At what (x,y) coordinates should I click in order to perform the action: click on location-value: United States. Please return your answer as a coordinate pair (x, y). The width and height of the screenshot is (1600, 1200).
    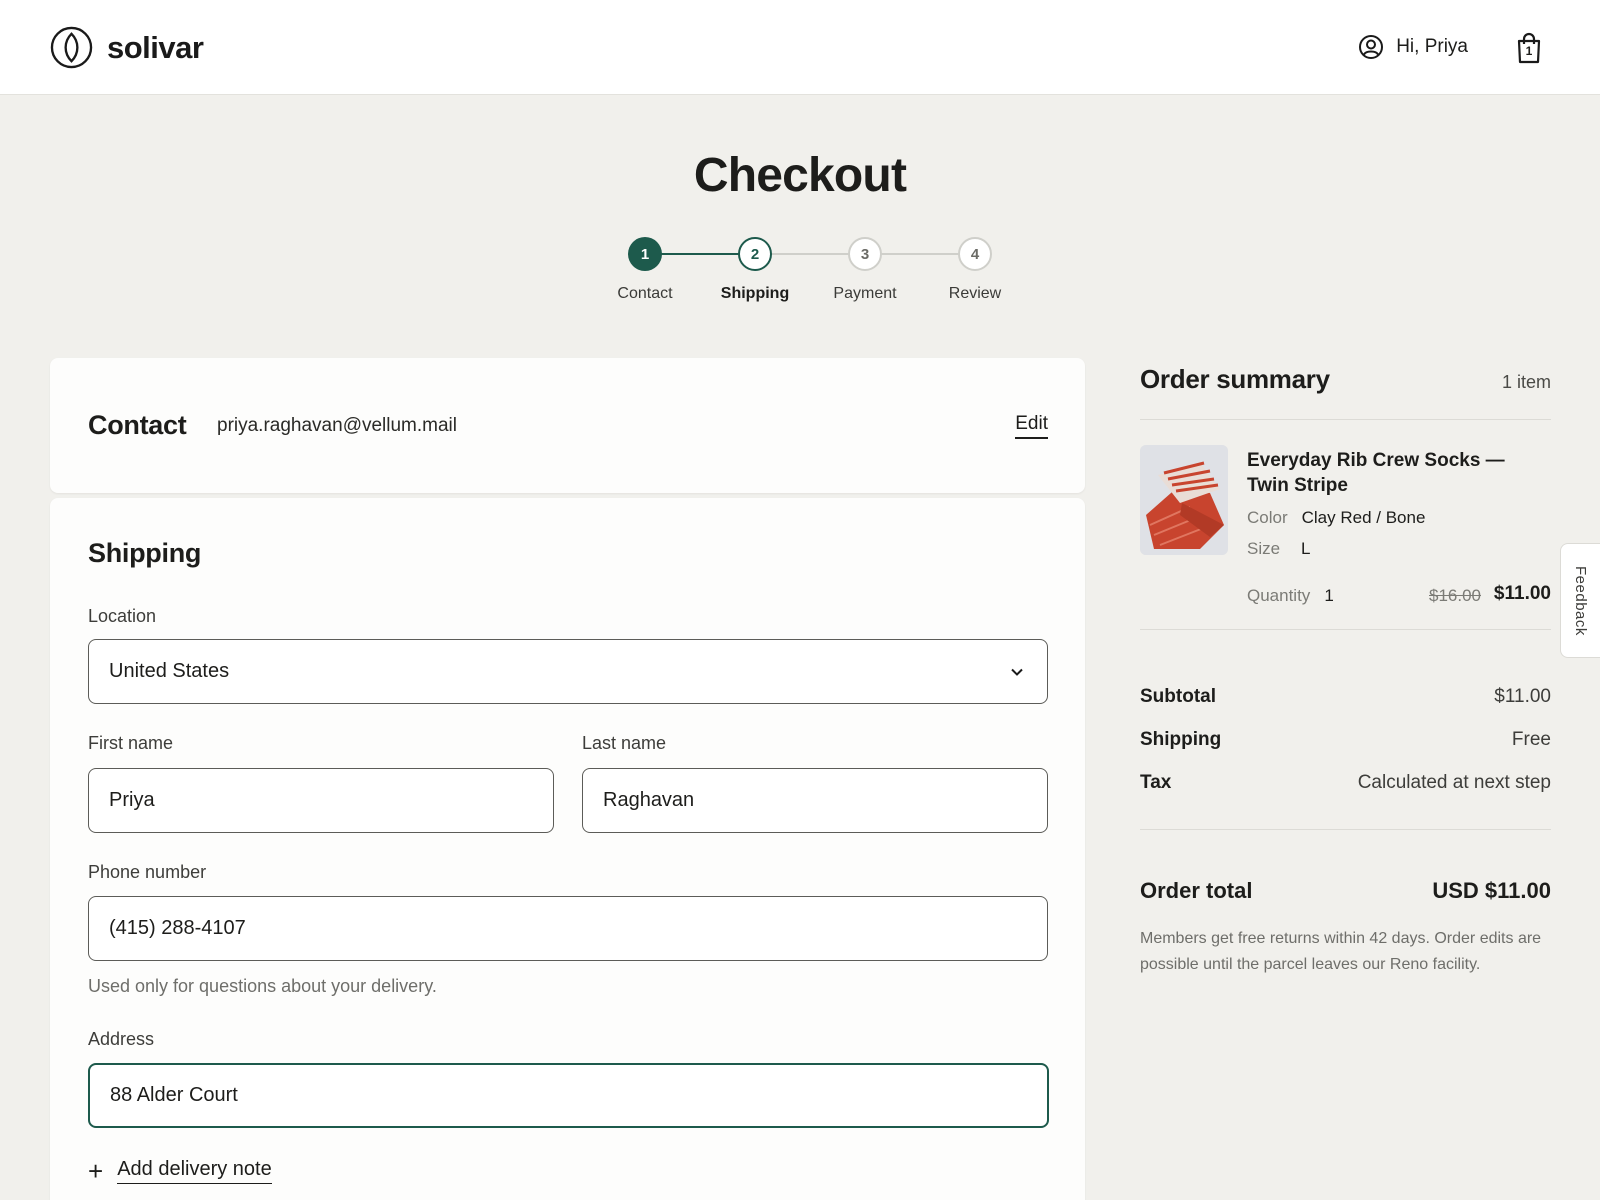
    Looking at the image, I should click on (169, 671).